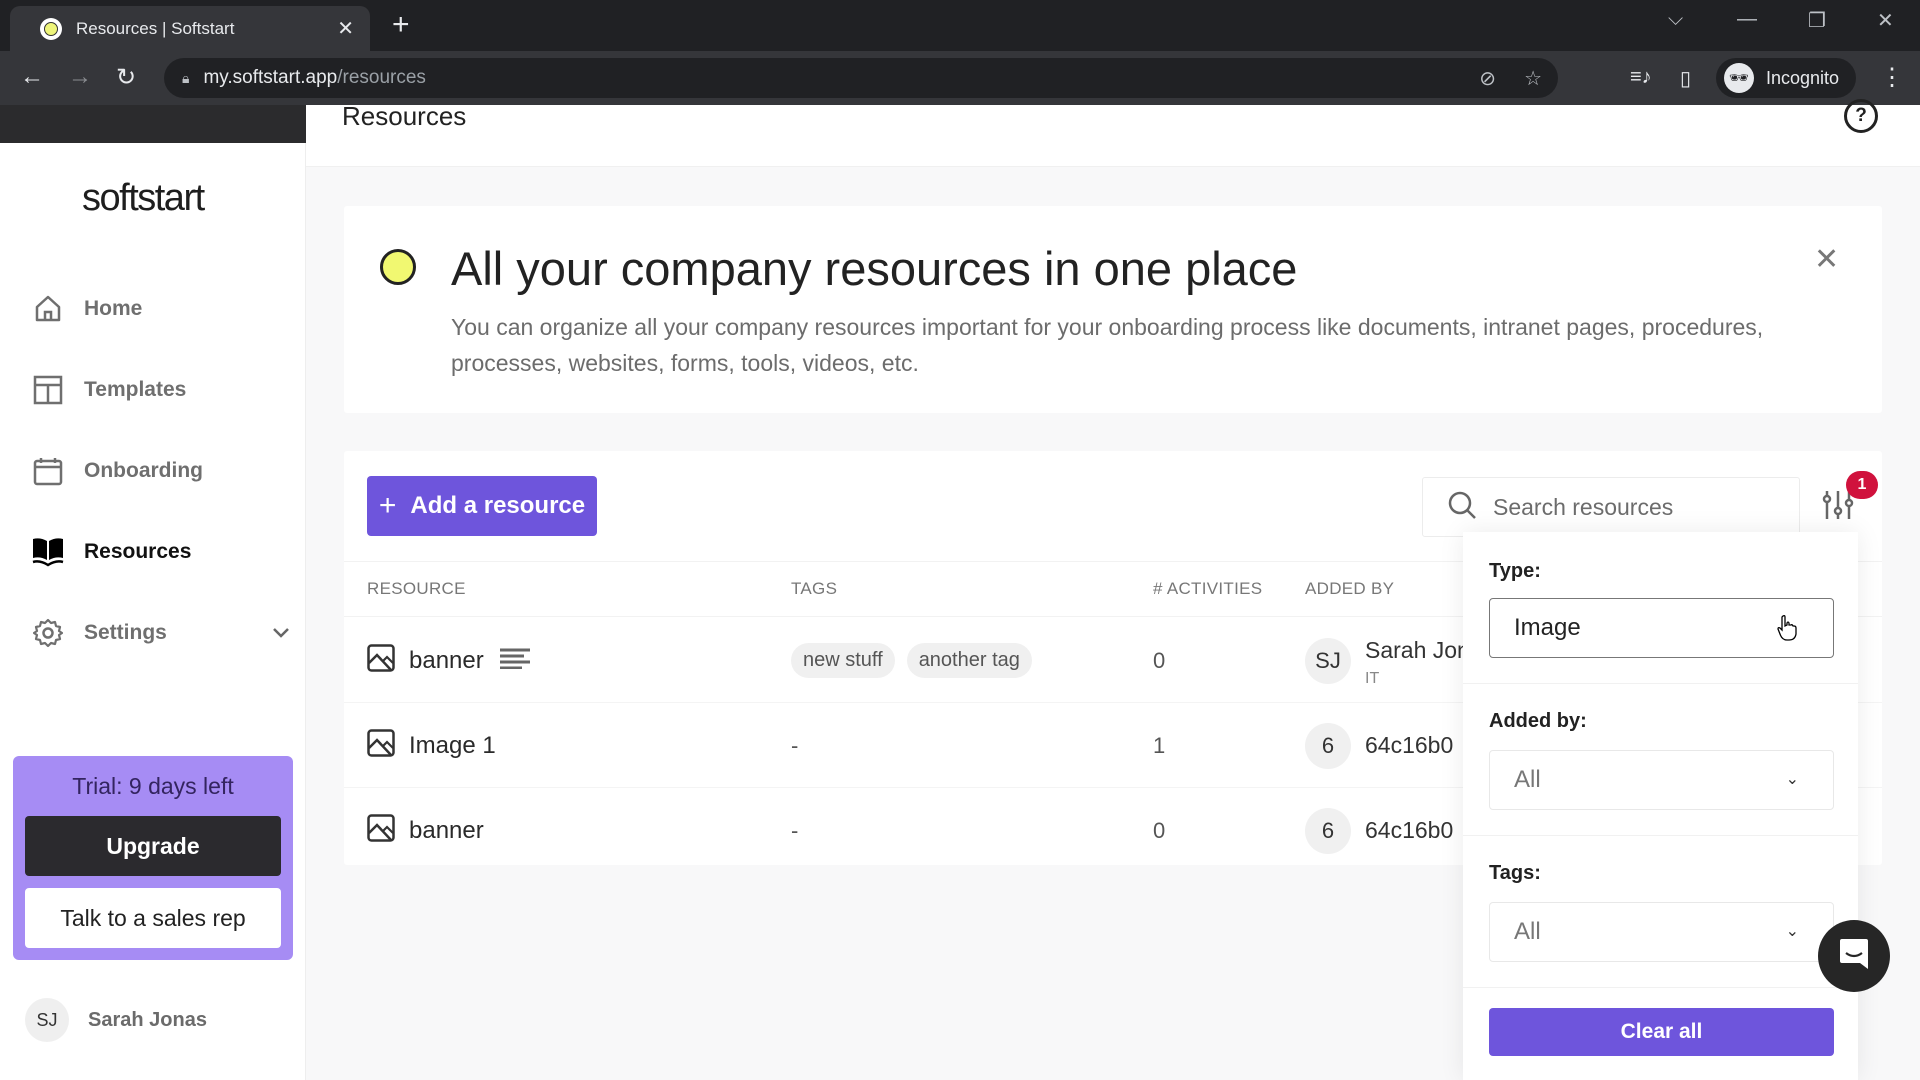  I want to click on filter-tags-label: Tags:, so click(1515, 873).